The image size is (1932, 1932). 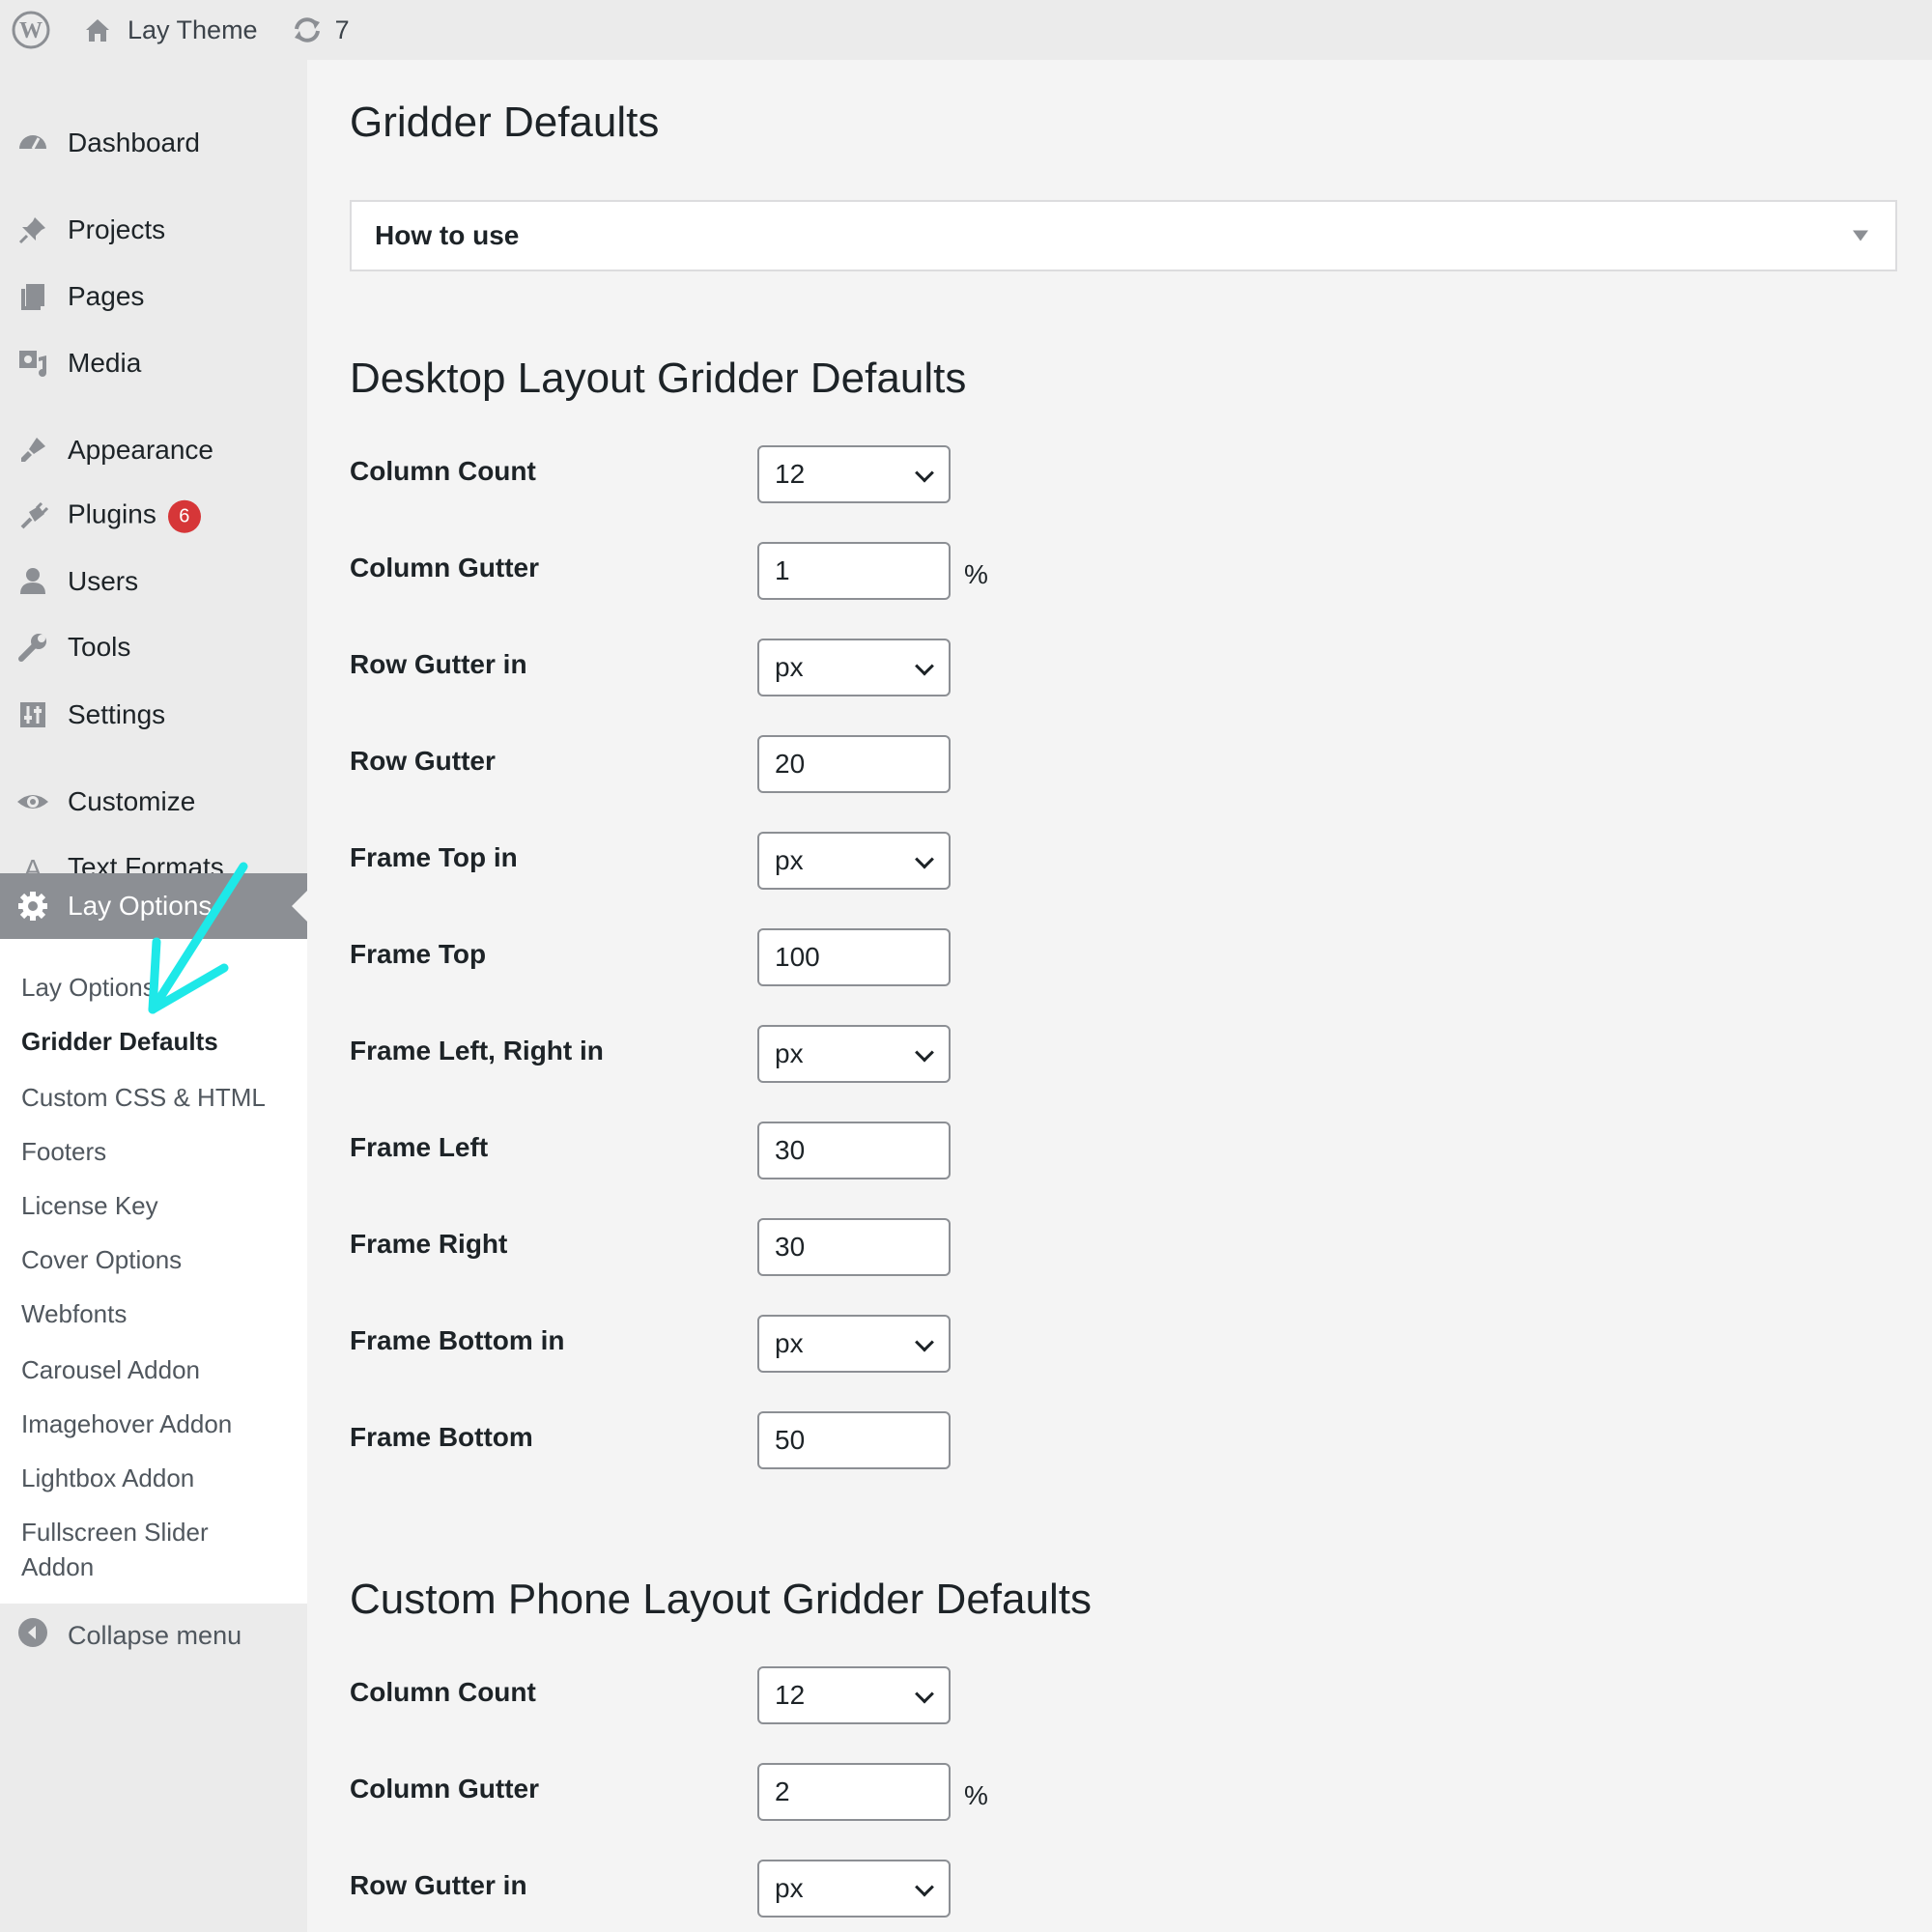 What do you see at coordinates (32, 450) in the screenshot?
I see `brush-icon` at bounding box center [32, 450].